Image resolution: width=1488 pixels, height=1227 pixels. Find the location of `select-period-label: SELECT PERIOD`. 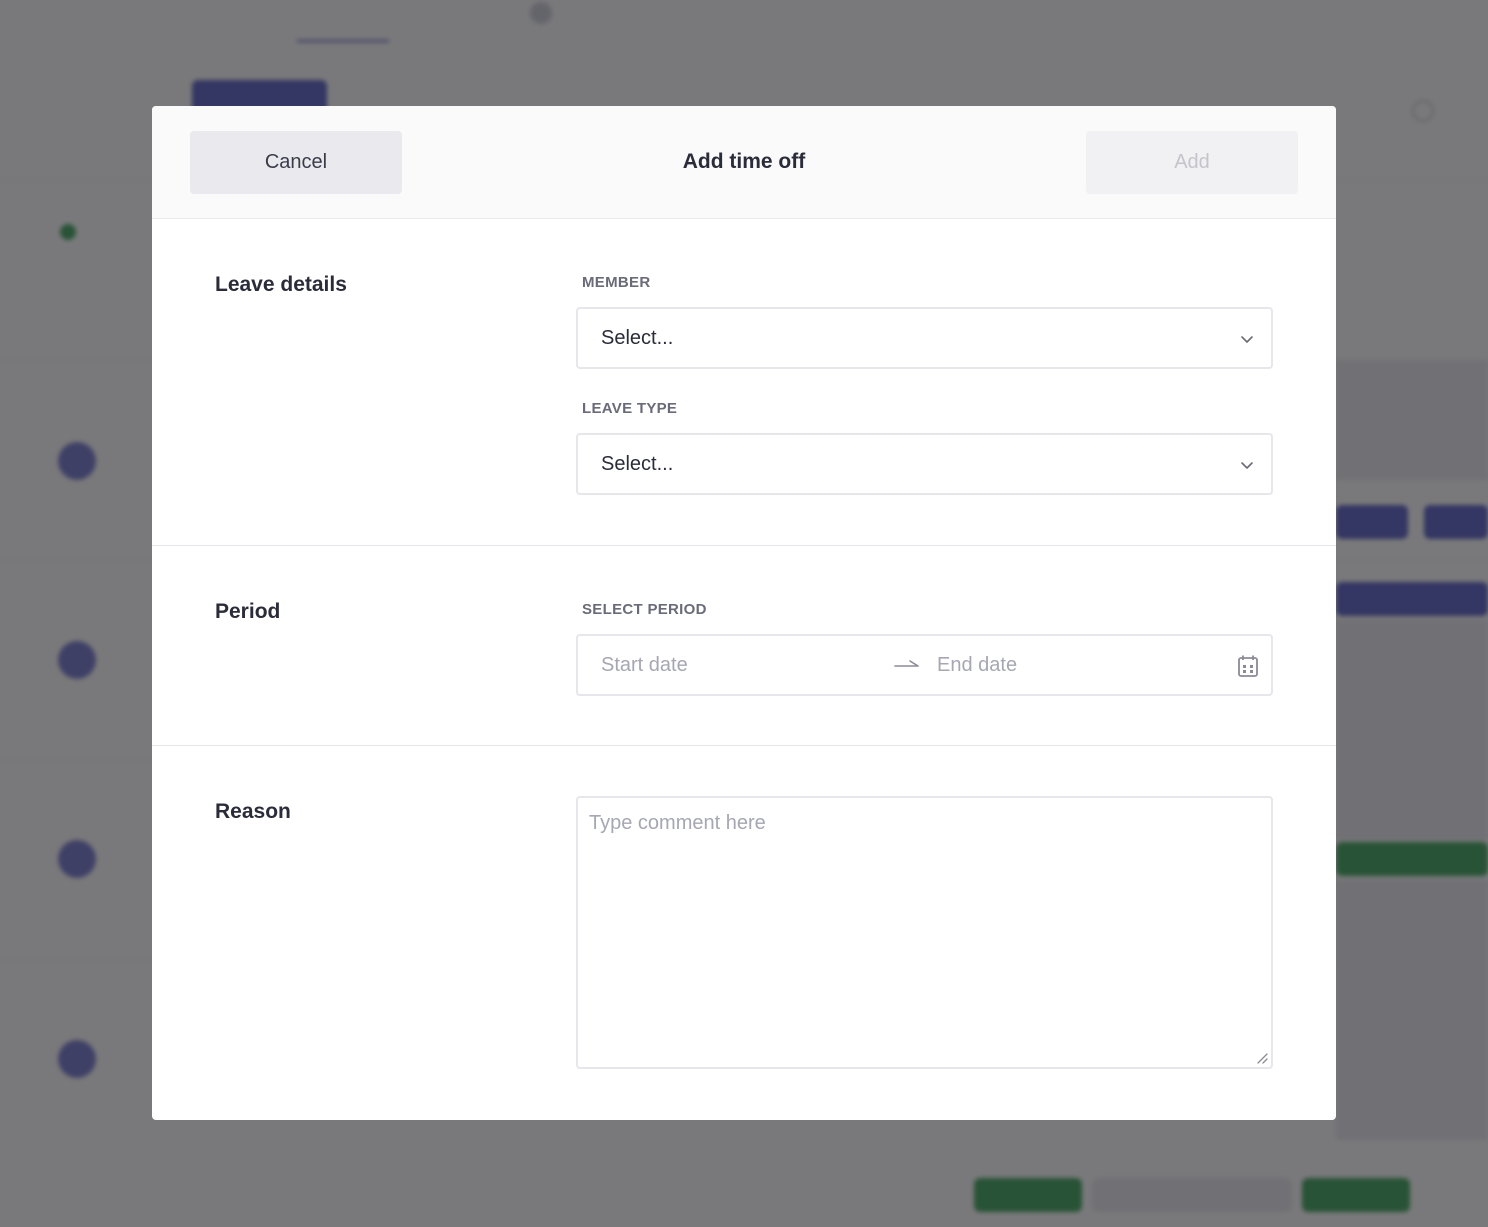

select-period-label: SELECT PERIOD is located at coordinates (644, 609).